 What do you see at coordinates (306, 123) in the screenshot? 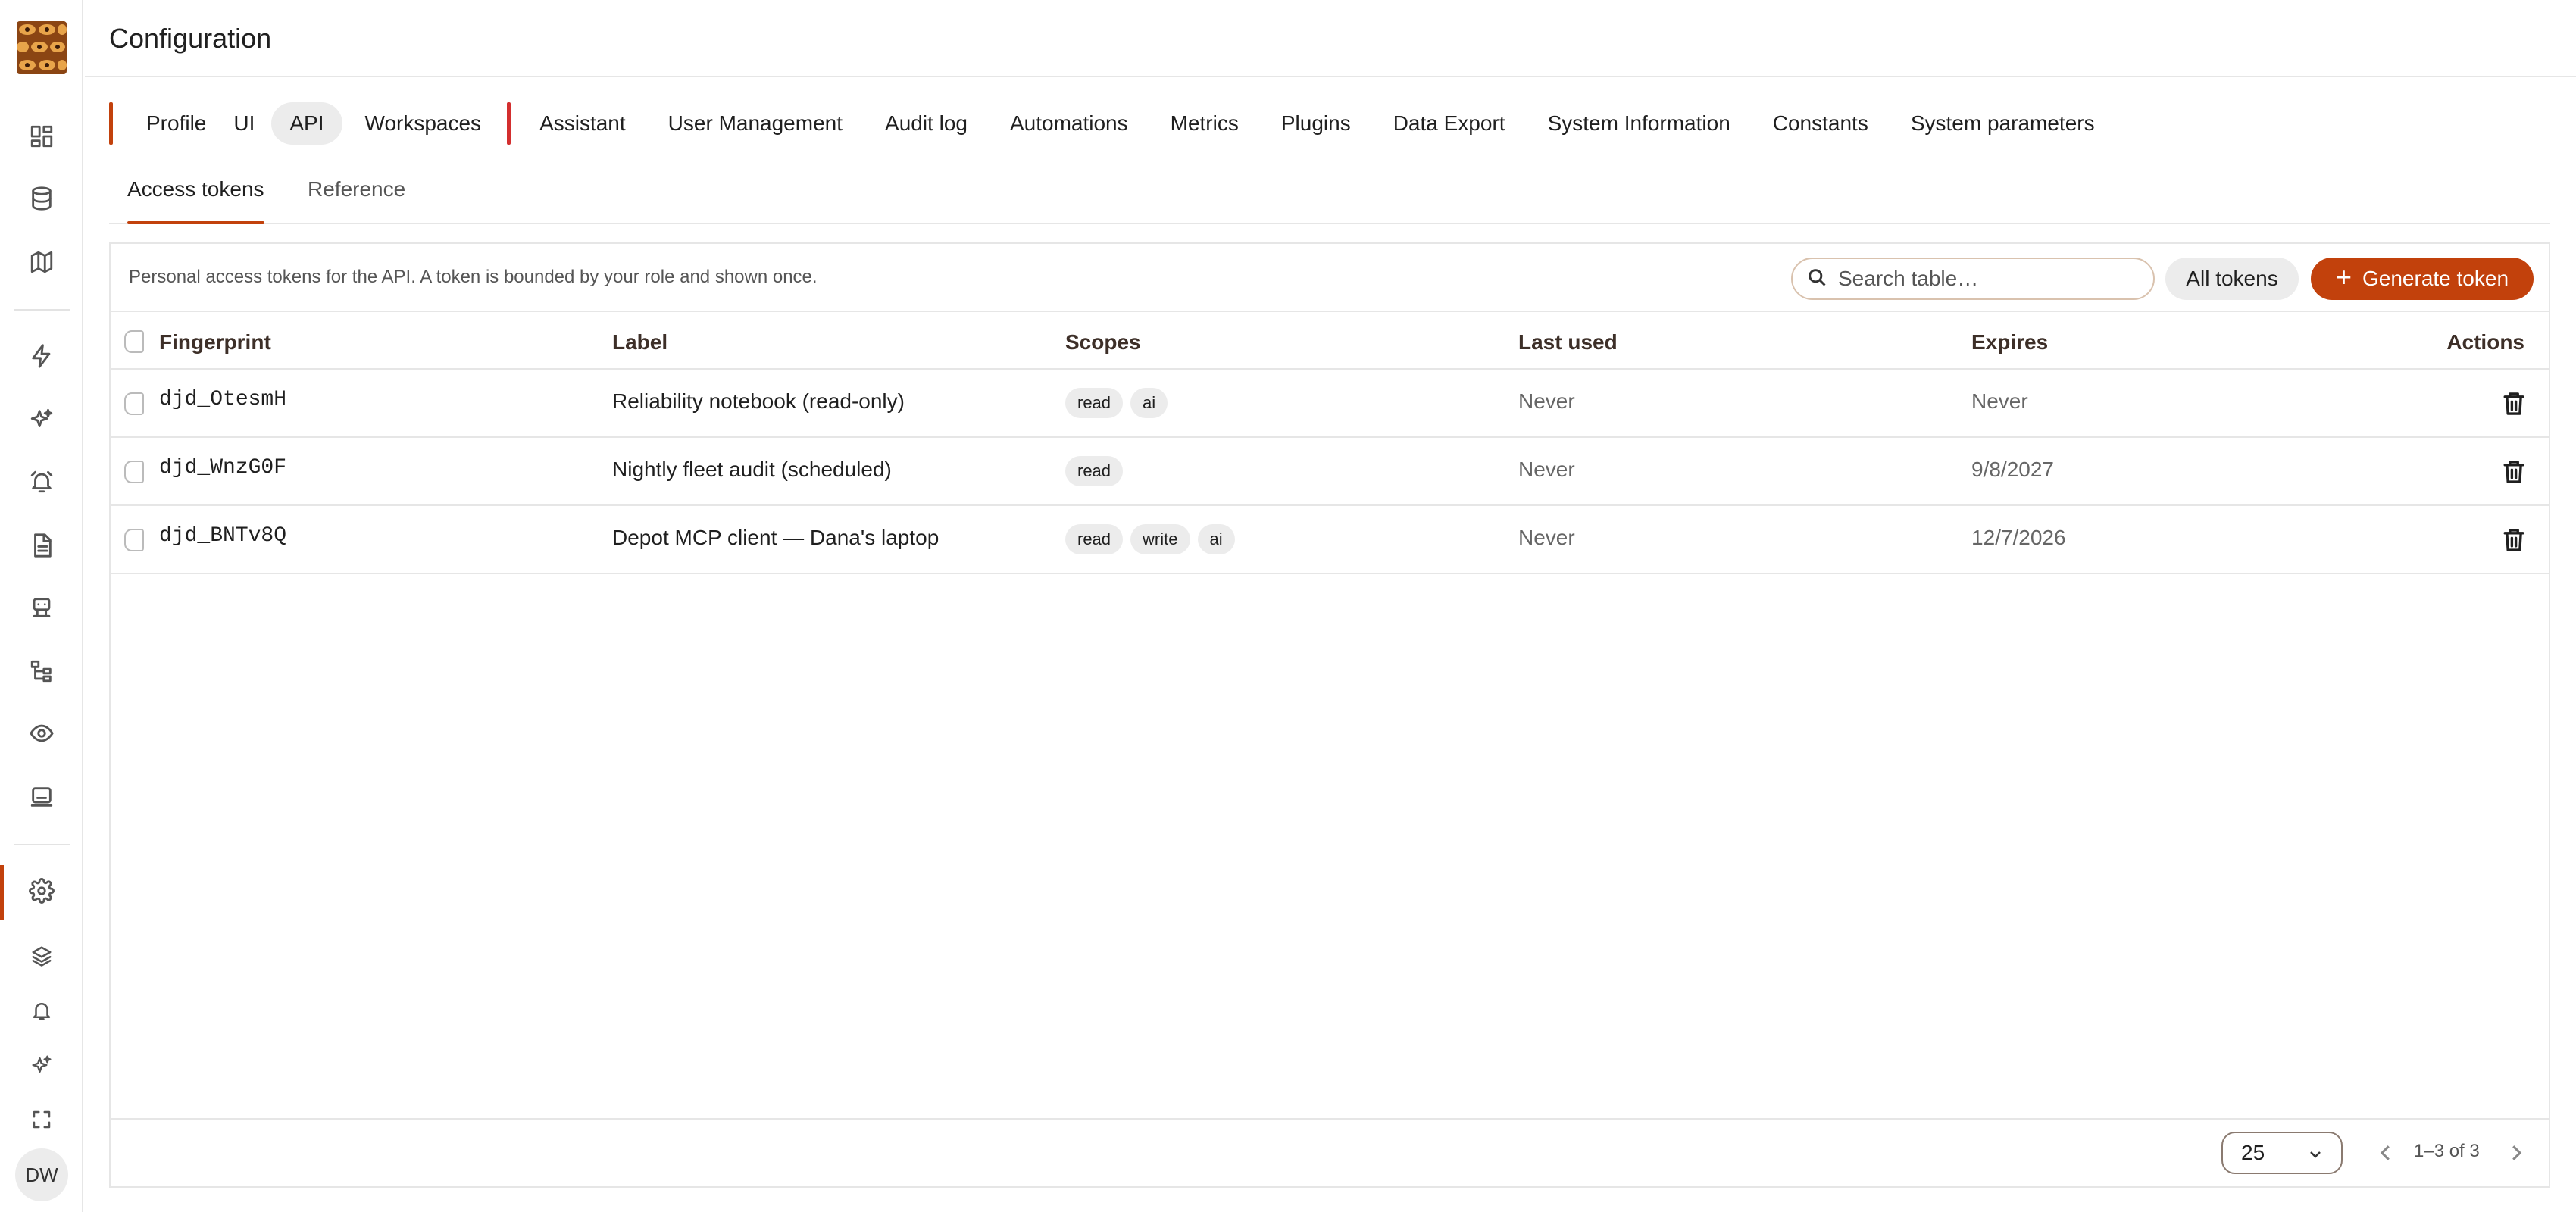
I see `tab-api: API` at bounding box center [306, 123].